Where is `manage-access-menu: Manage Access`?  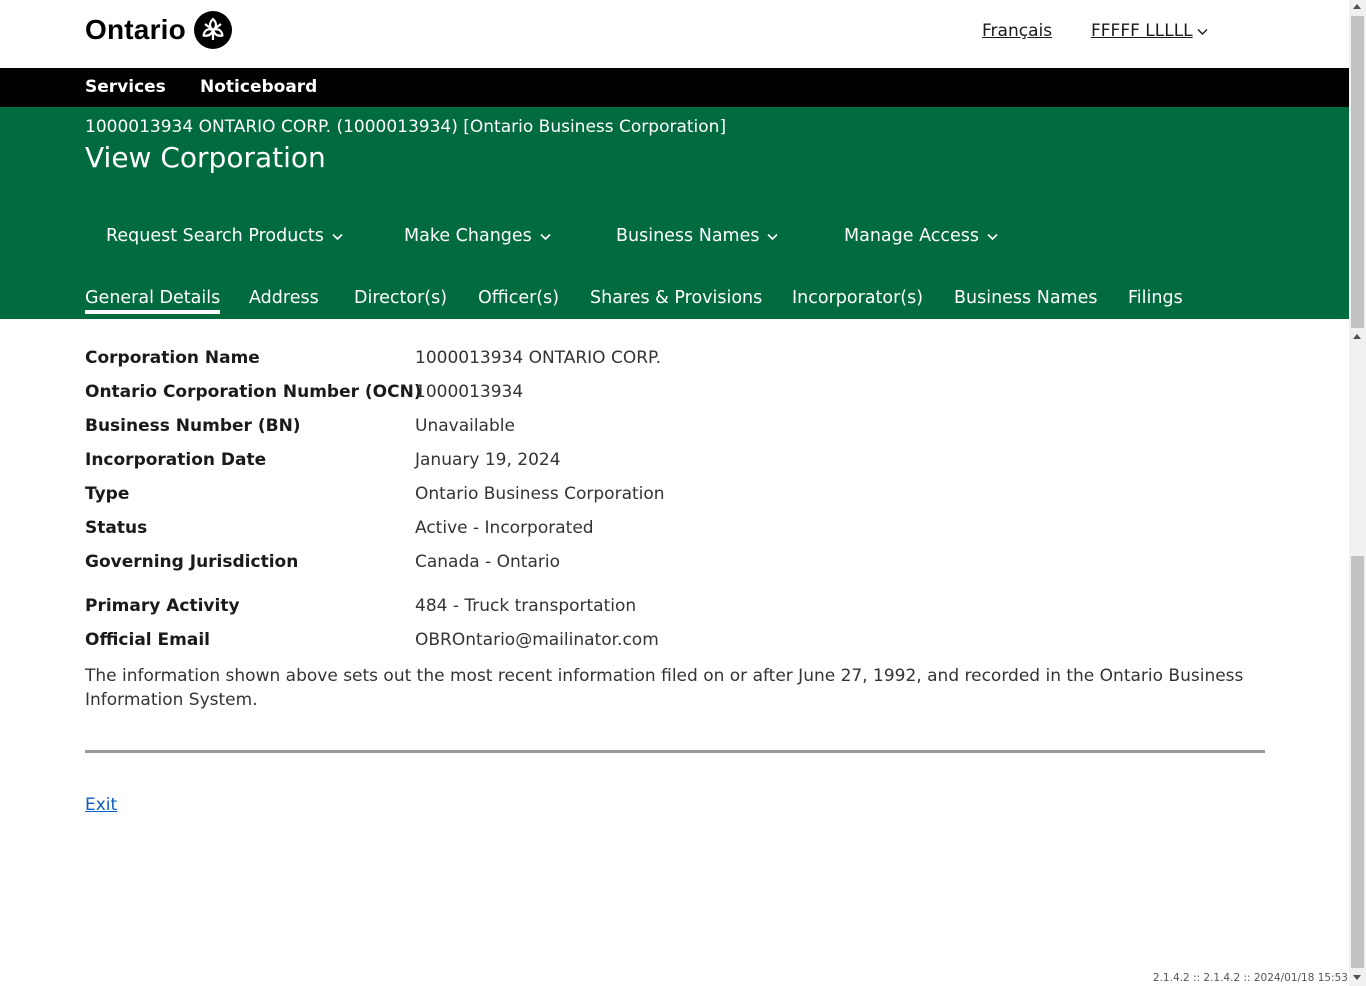
manage-access-menu: Manage Access is located at coordinates (921, 236).